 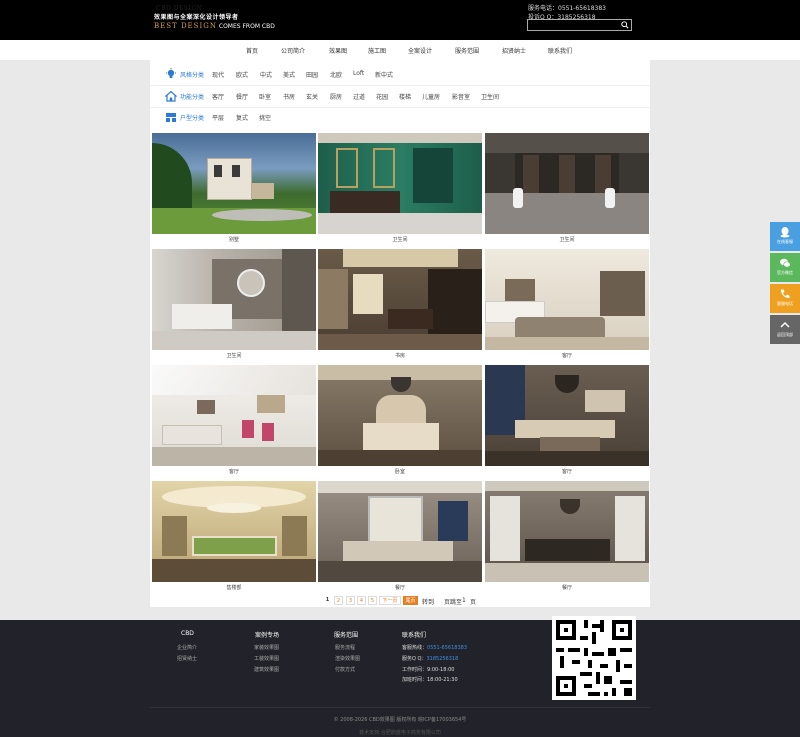 I want to click on footer-col-title: 案例专场, so click(x=267, y=635).